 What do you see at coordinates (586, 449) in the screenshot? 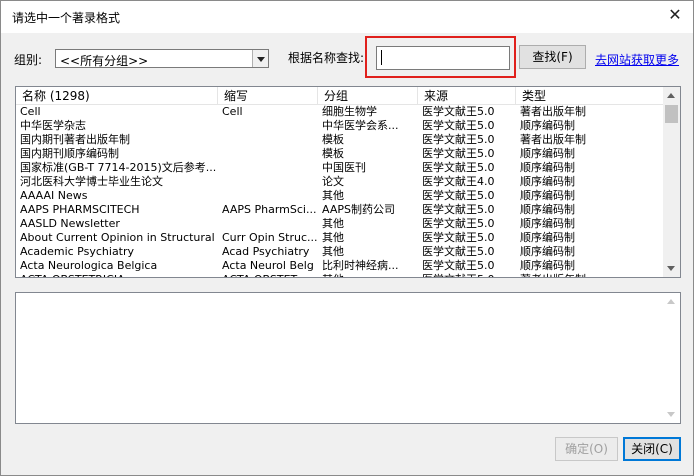
I see `ok-button: 确定(O)` at bounding box center [586, 449].